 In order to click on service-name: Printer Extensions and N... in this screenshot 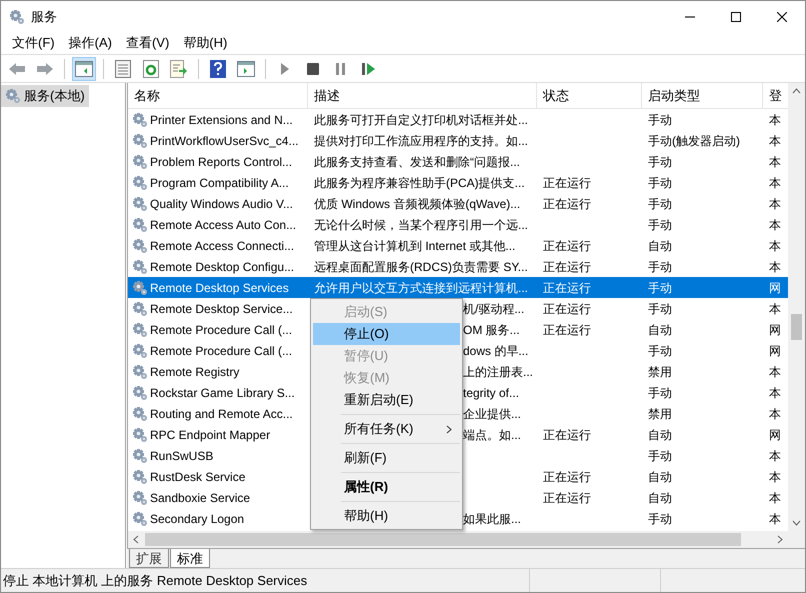, I will do `click(221, 120)`.